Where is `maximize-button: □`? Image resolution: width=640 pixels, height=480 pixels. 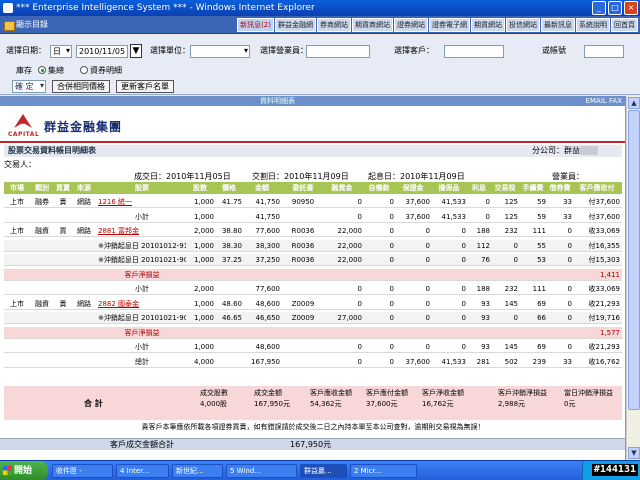 maximize-button: □ is located at coordinates (615, 8).